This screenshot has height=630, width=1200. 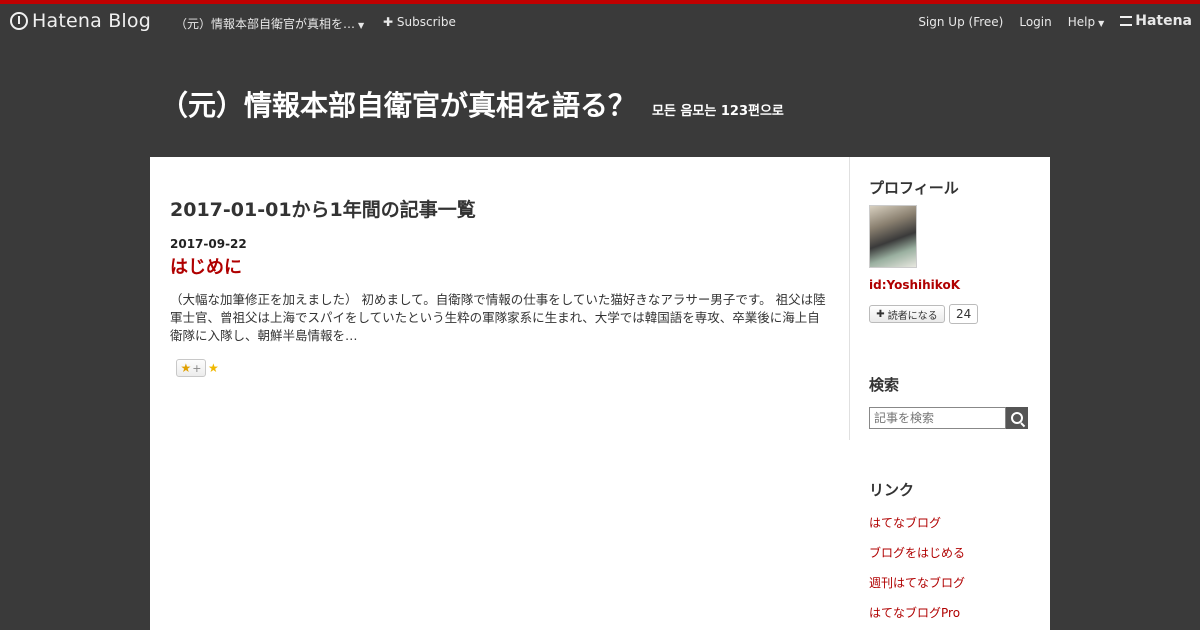 I want to click on hatena-logo-icon, so click(x=19, y=21).